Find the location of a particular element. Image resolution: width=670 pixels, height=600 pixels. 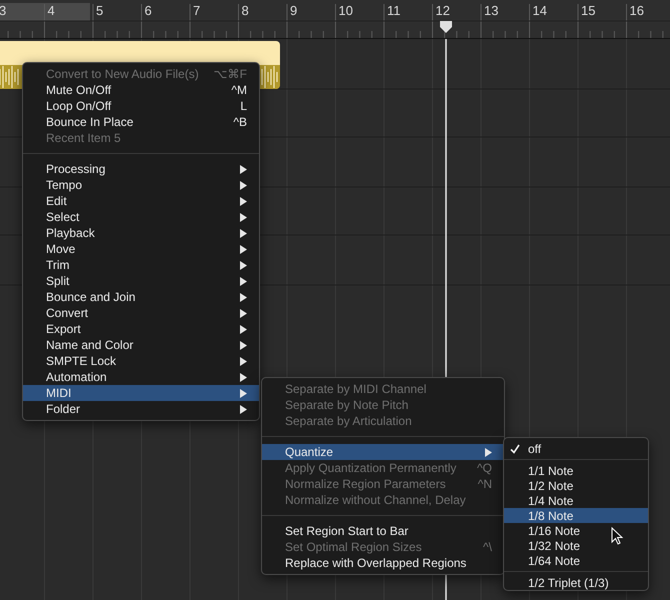

bar-number: 5 is located at coordinates (100, 10).